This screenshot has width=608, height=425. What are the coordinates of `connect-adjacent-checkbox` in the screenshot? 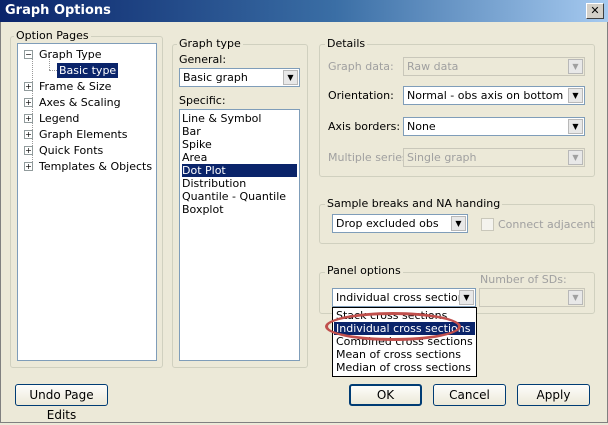 It's located at (487, 224).